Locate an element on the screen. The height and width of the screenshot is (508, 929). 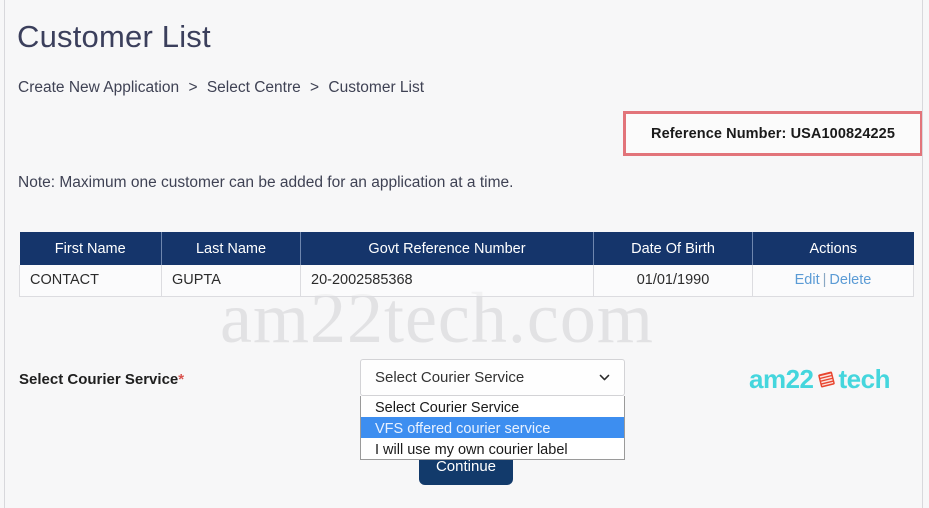
required-asterisk: * is located at coordinates (181, 379).